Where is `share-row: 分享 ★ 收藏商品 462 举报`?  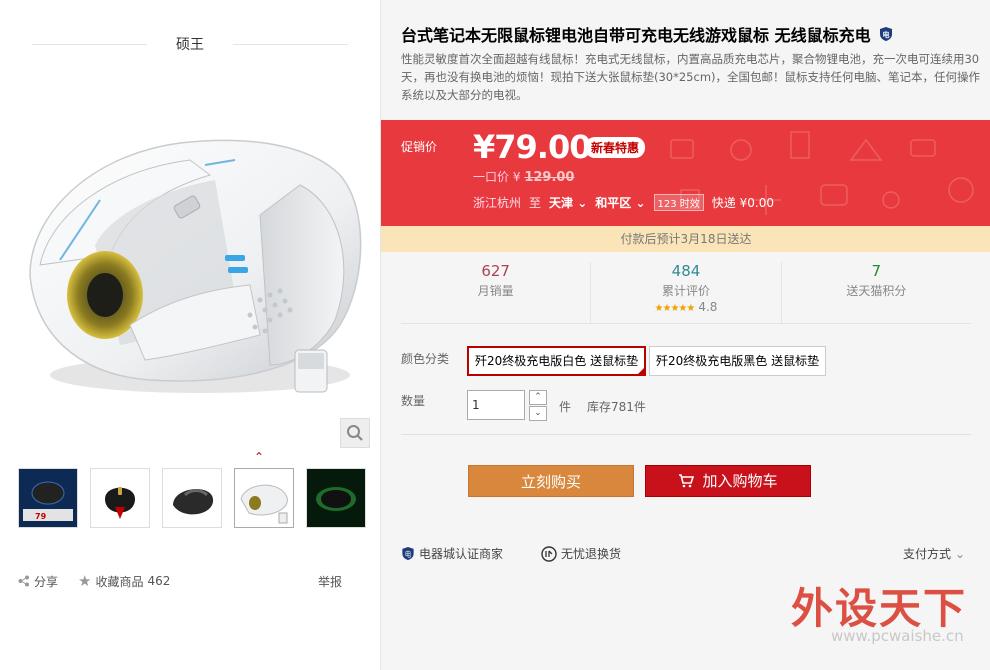 share-row: 分享 ★ 收藏商品 462 举报 is located at coordinates (190, 581).